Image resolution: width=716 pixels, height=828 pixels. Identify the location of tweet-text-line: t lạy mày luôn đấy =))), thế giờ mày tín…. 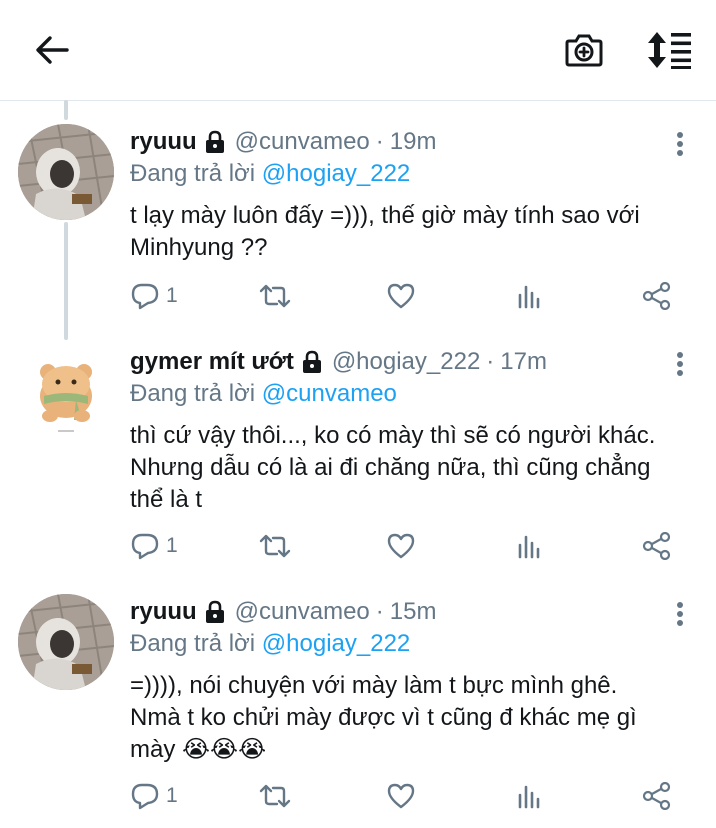
(385, 215).